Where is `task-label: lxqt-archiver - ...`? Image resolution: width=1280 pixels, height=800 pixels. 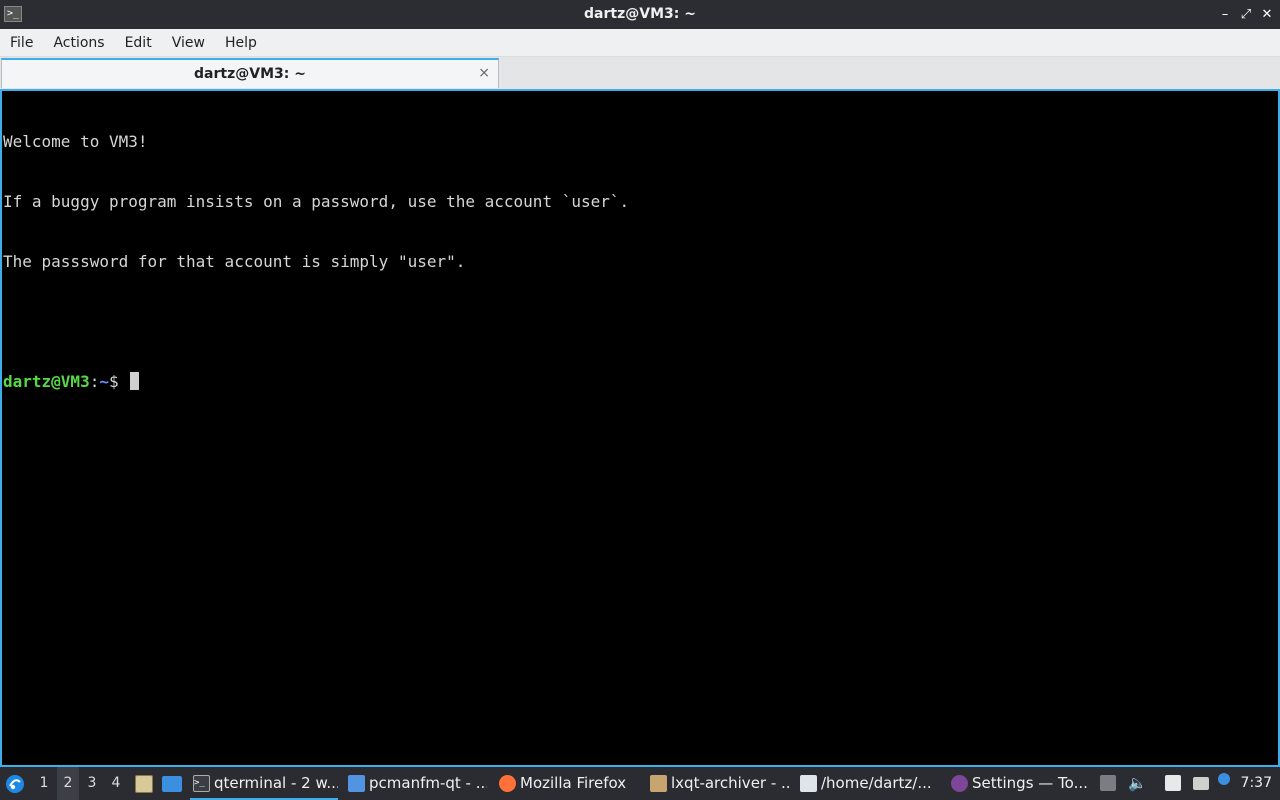
task-label: lxqt-archiver - ... is located at coordinates (730, 783).